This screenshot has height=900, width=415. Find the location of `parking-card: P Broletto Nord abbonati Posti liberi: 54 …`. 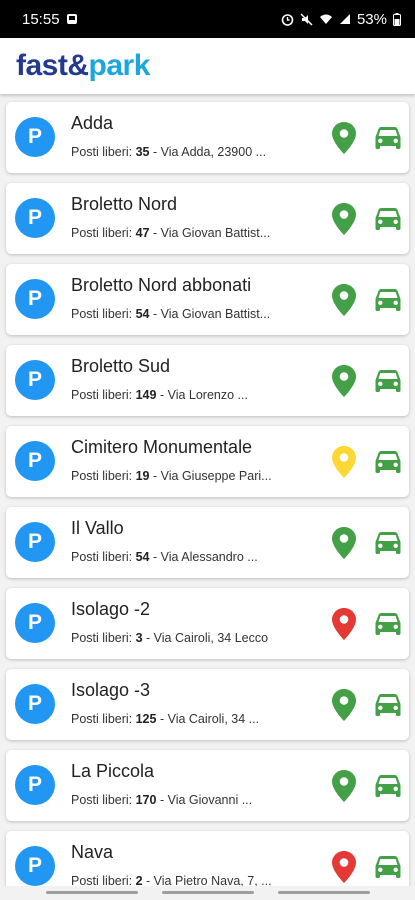

parking-card: P Broletto Nord abbonati Posti liberi: 54 … is located at coordinates (207, 299).